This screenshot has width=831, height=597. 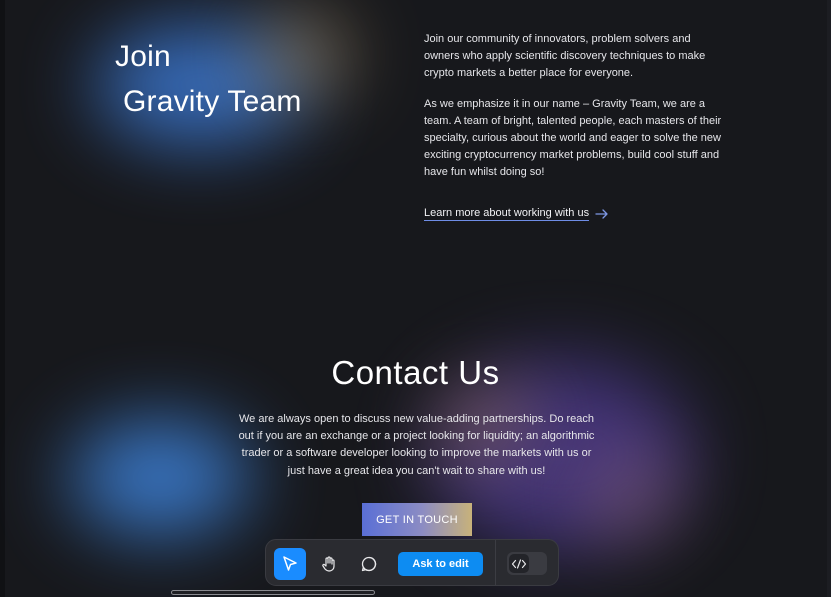 What do you see at coordinates (160, 477) in the screenshot?
I see `blue-glow-bottom` at bounding box center [160, 477].